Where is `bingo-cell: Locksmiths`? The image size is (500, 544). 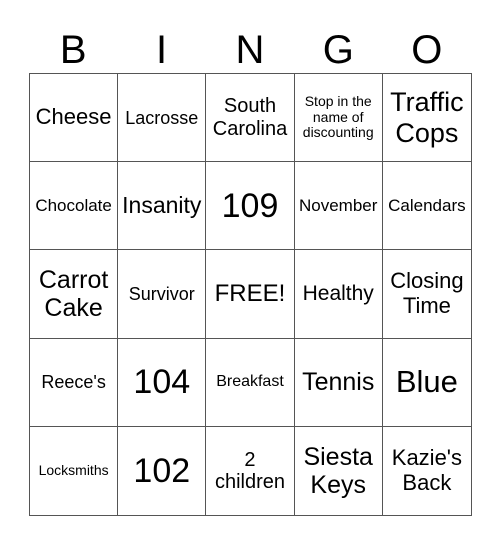
bingo-cell: Locksmiths is located at coordinates (74, 470).